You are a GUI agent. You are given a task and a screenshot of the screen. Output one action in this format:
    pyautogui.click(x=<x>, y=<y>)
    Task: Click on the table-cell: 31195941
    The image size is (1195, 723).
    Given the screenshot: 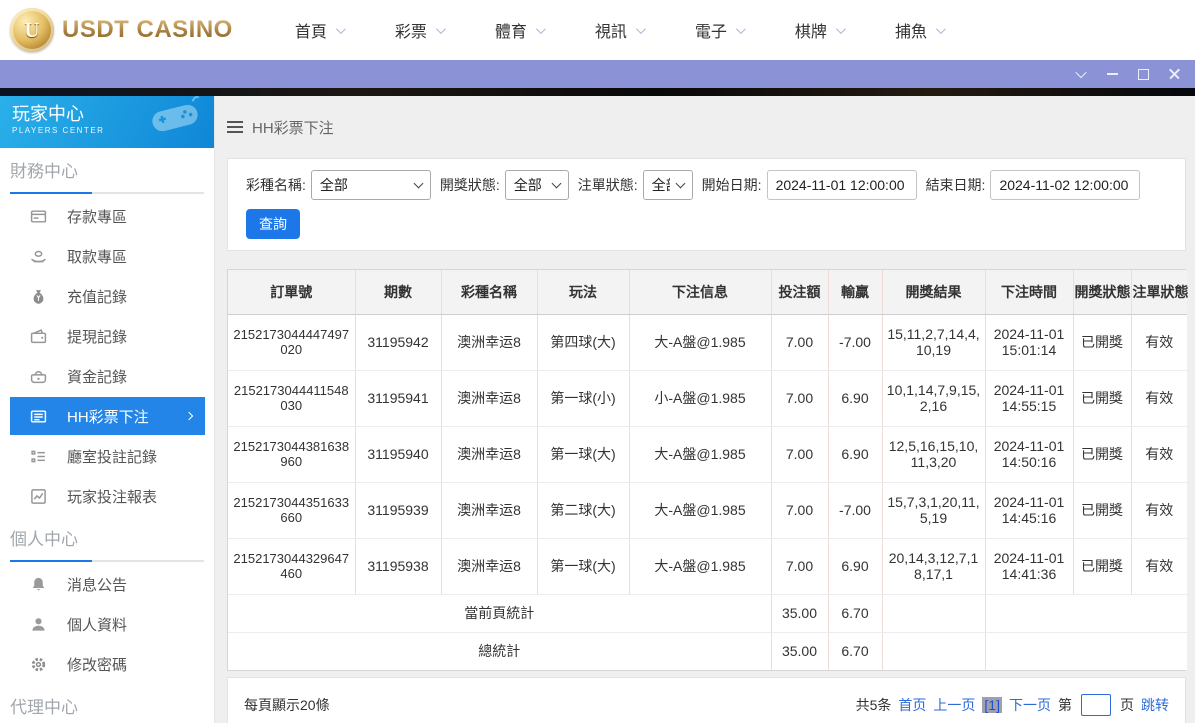 What is the action you would take?
    pyautogui.click(x=398, y=398)
    